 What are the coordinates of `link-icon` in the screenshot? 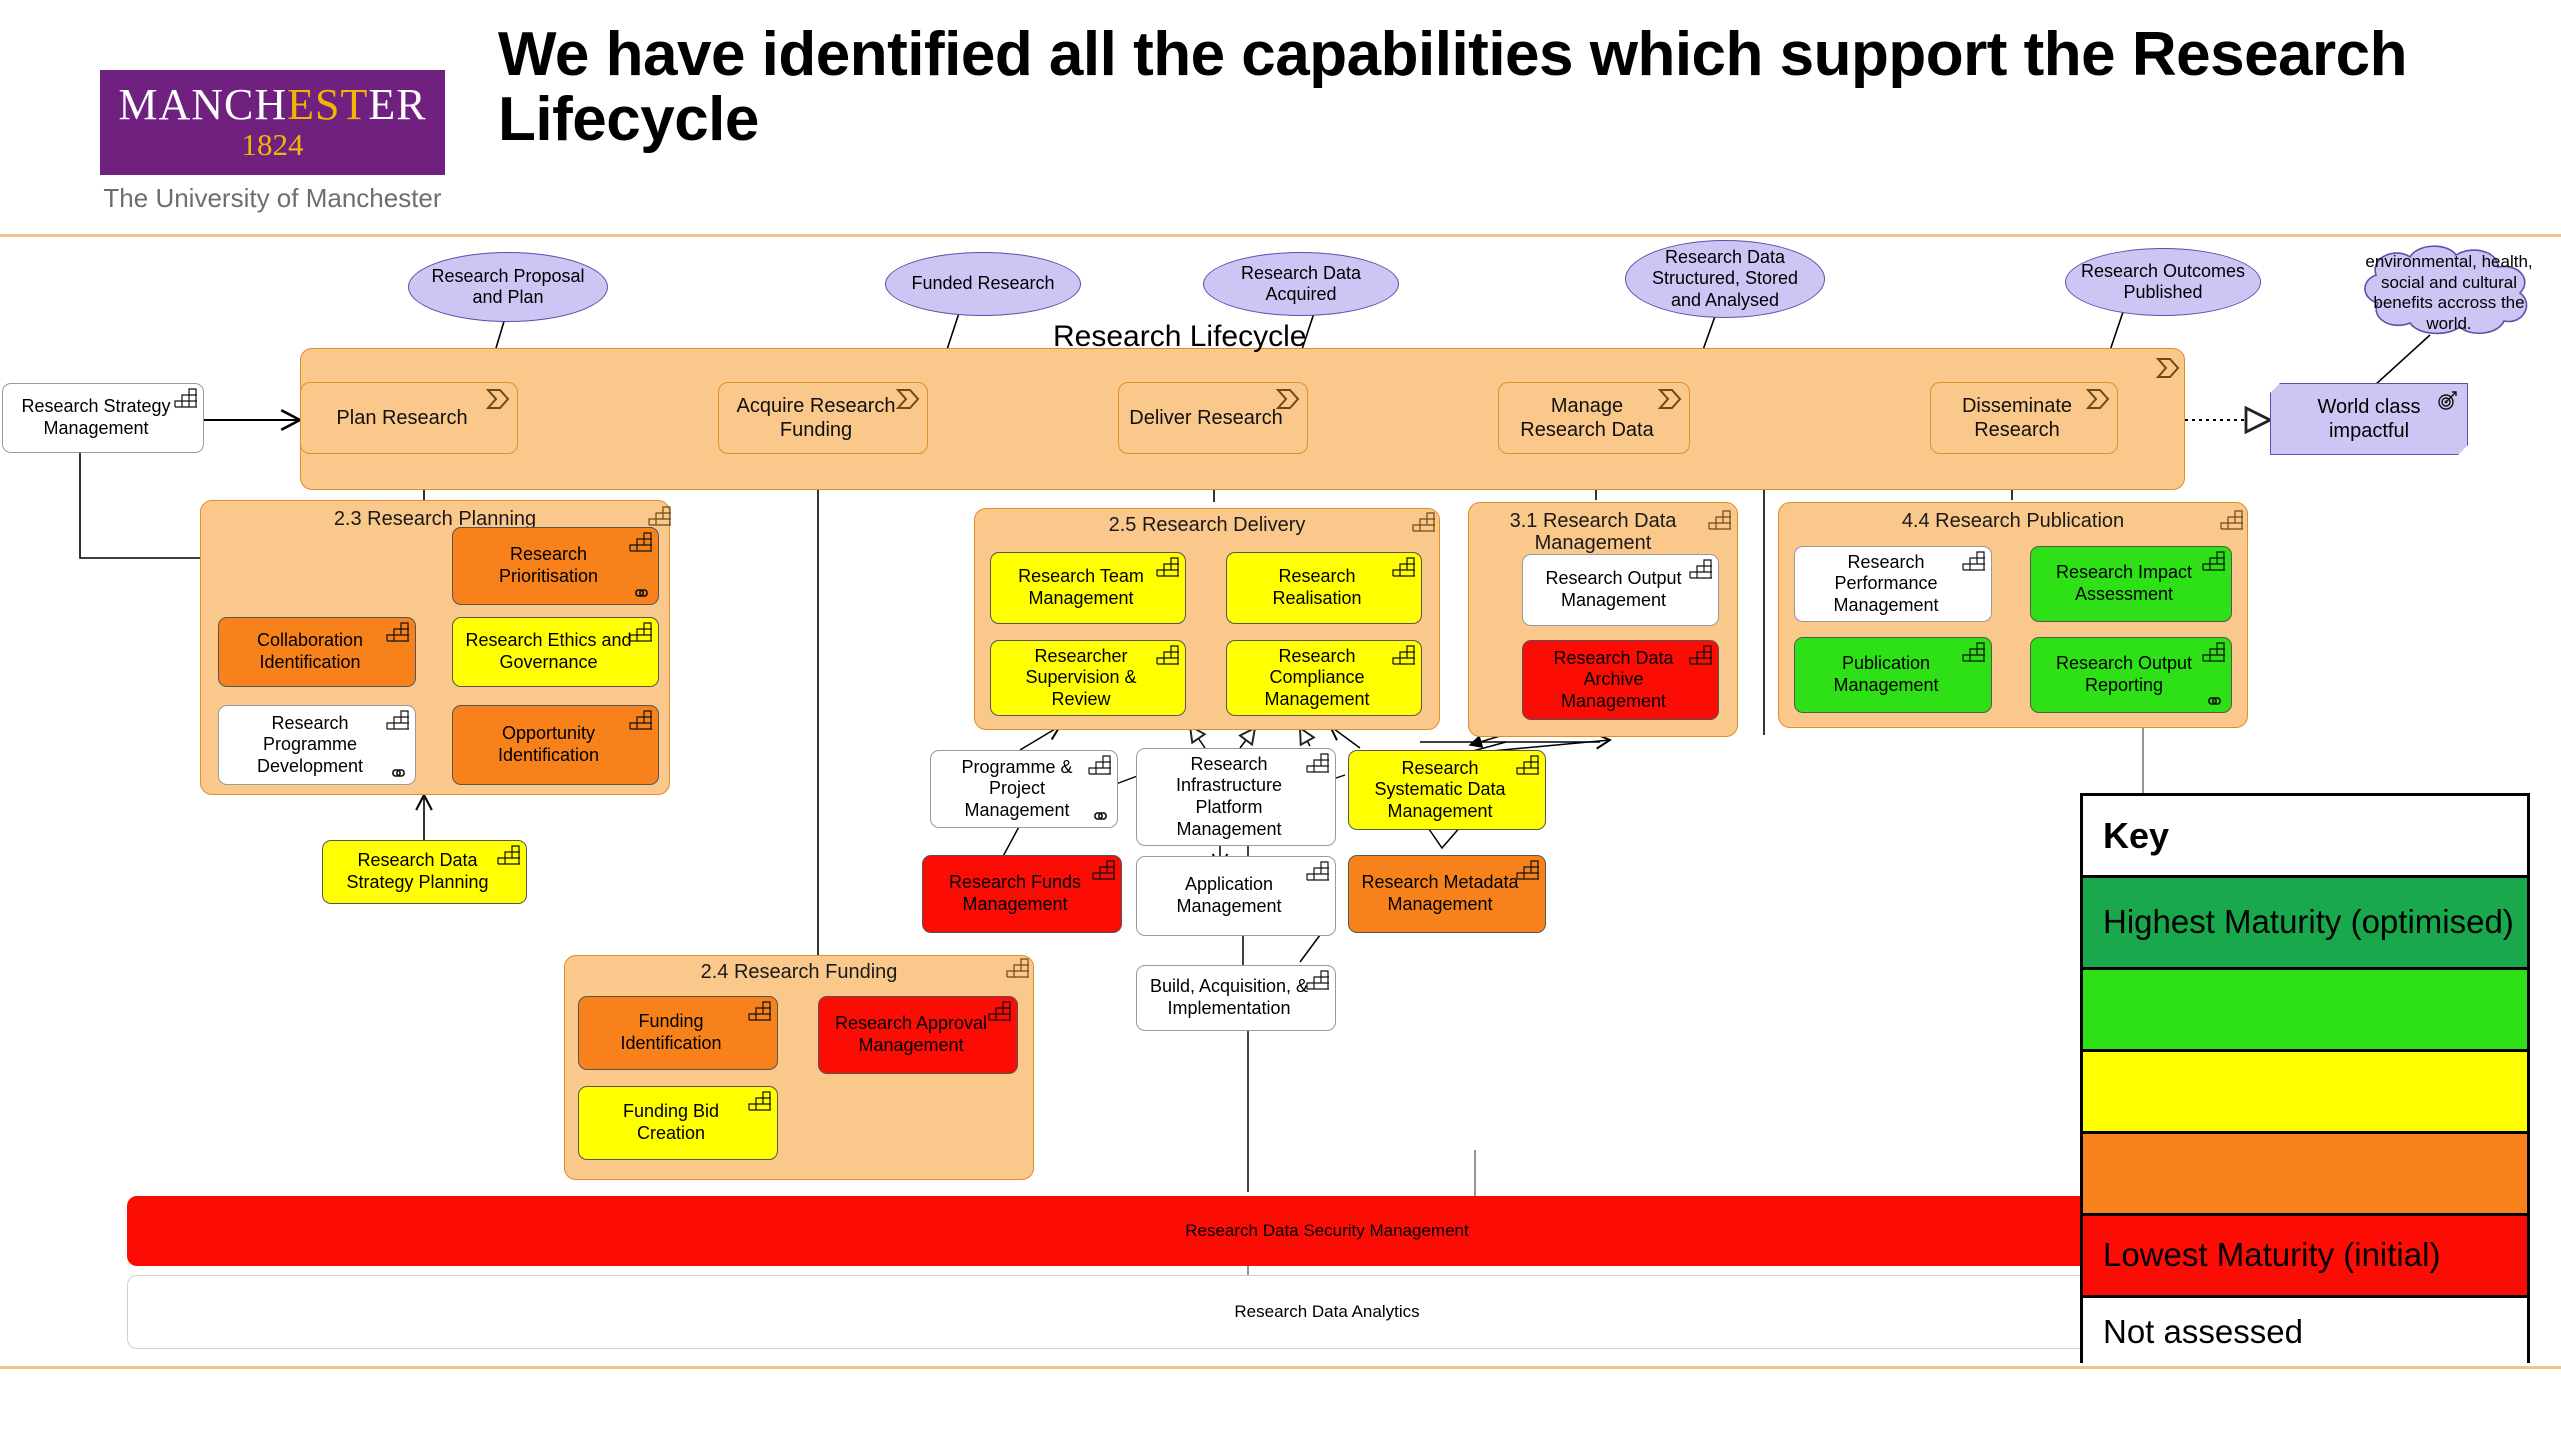 It's located at (2214, 701).